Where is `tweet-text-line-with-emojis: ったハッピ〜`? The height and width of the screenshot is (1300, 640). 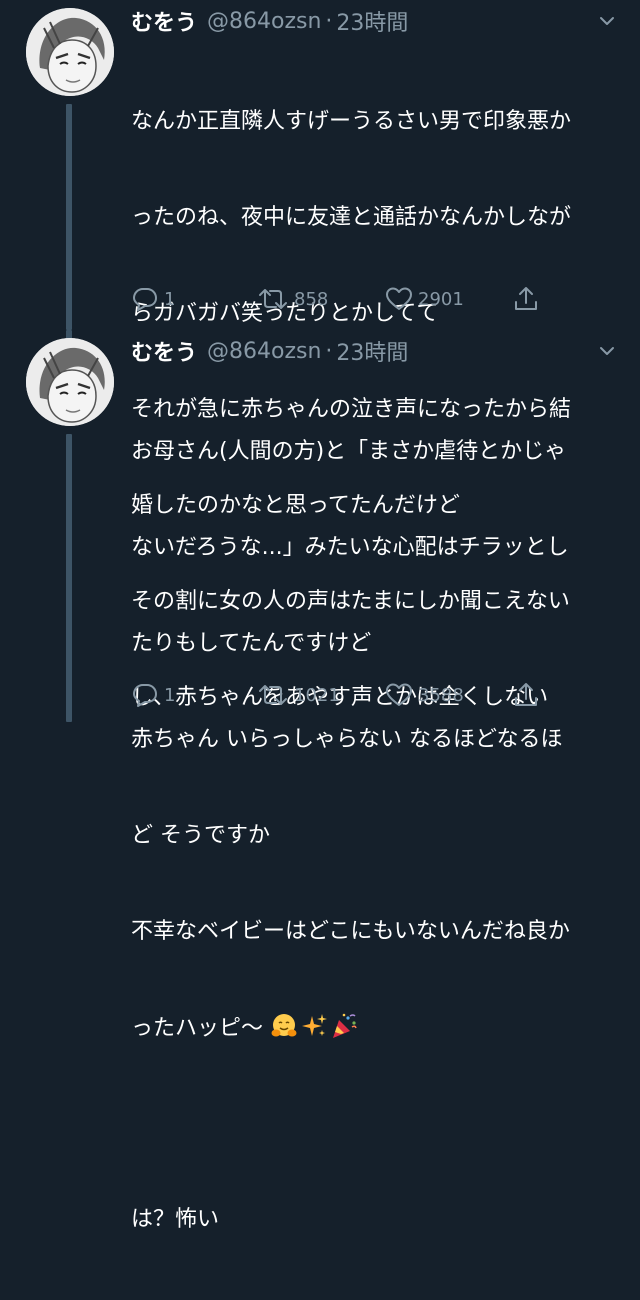
tweet-text-line-with-emojis: ったハッピ〜 is located at coordinates (377, 1028).